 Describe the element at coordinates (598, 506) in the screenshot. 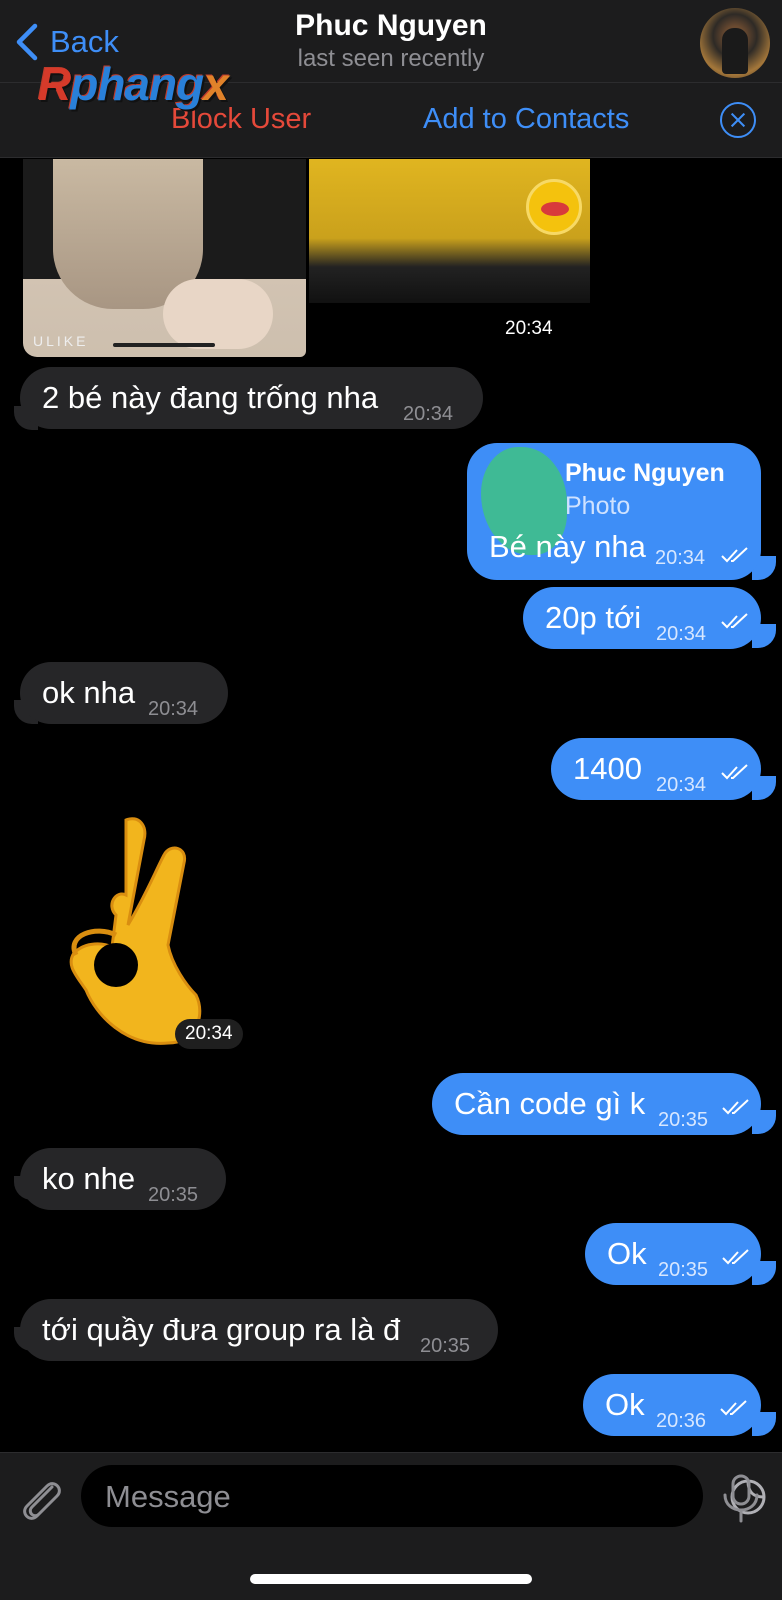

I see `quoted-type: Photo` at that location.